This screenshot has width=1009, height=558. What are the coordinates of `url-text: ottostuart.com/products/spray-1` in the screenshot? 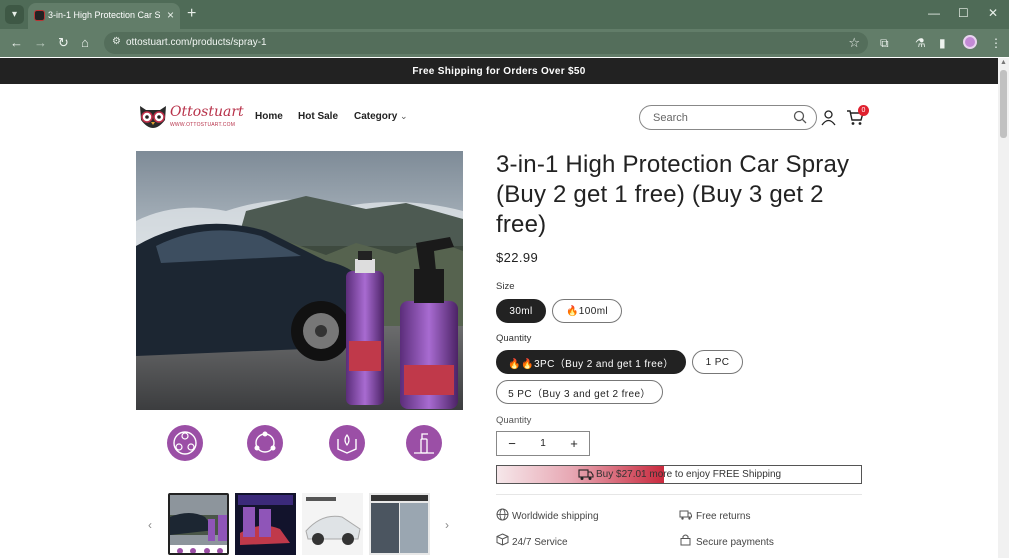 It's located at (196, 42).